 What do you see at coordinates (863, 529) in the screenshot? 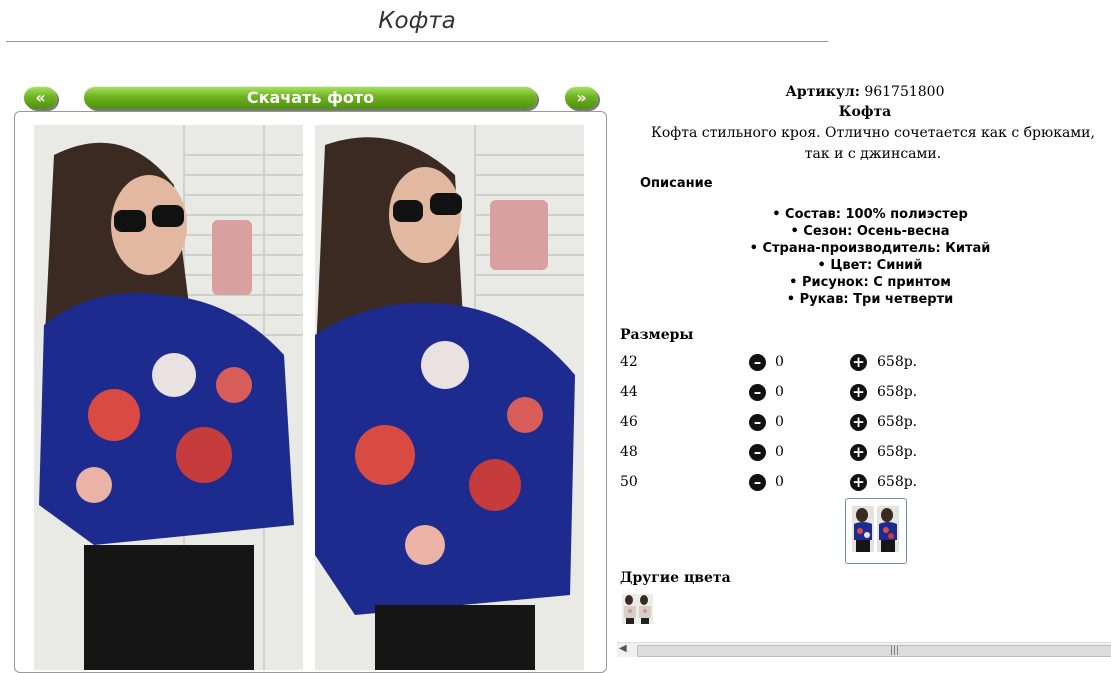
I see `thumbnail-image-front` at bounding box center [863, 529].